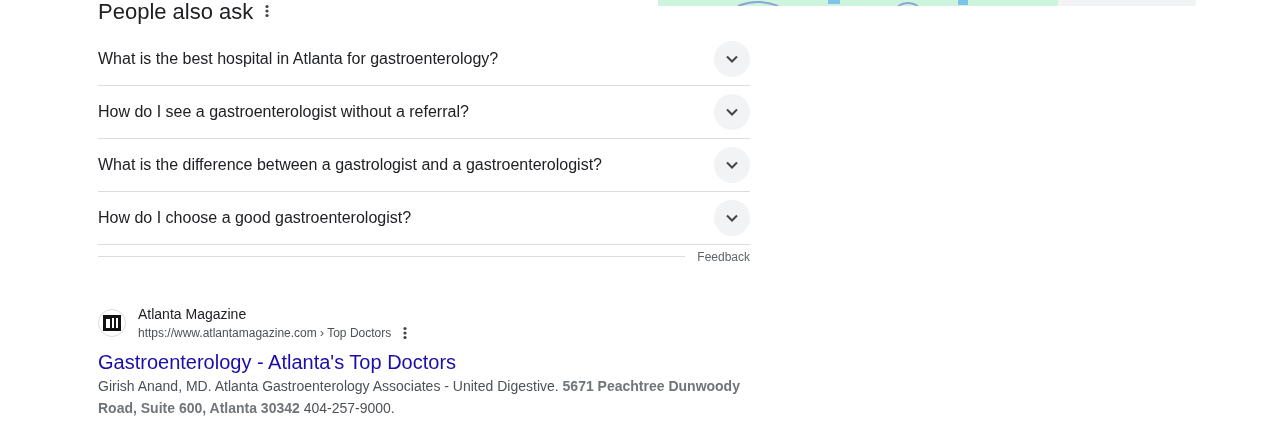 Image resolution: width=1280 pixels, height=423 pixels. Describe the element at coordinates (298, 59) in the screenshot. I see `question-text: What is the best hospital in Atlanta for gastroenterology?` at that location.